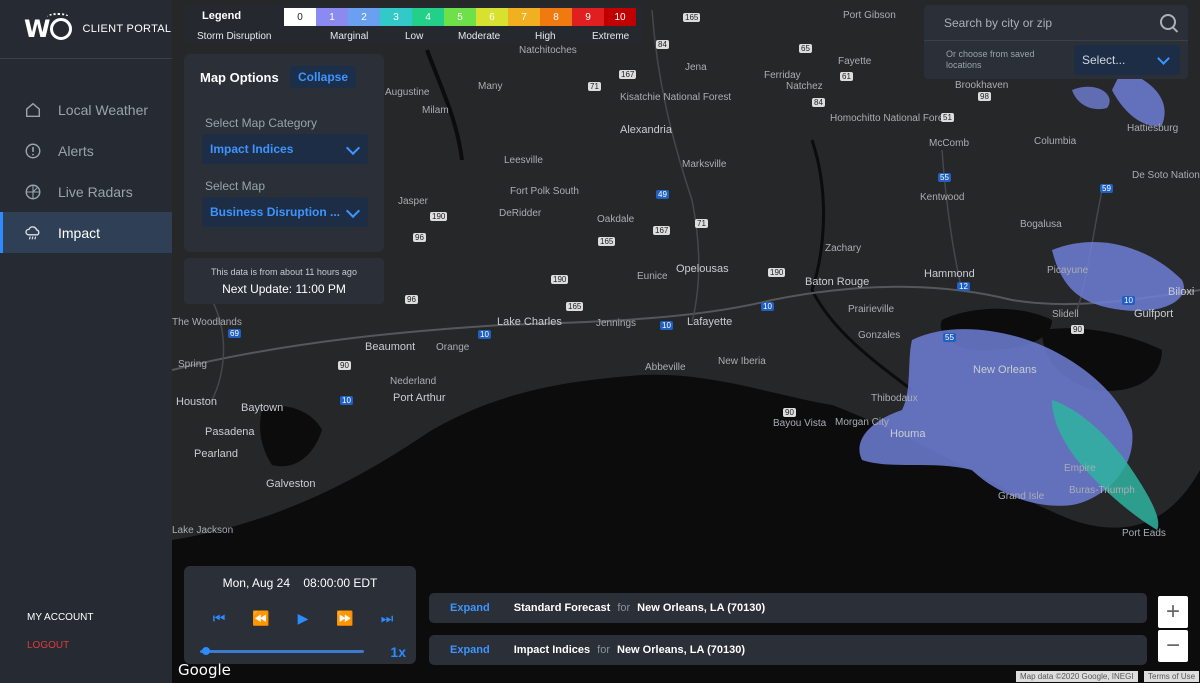 Image resolution: width=1200 pixels, height=683 pixels. I want to click on next-update-text: Next Update: 11:00 PM, so click(284, 289).